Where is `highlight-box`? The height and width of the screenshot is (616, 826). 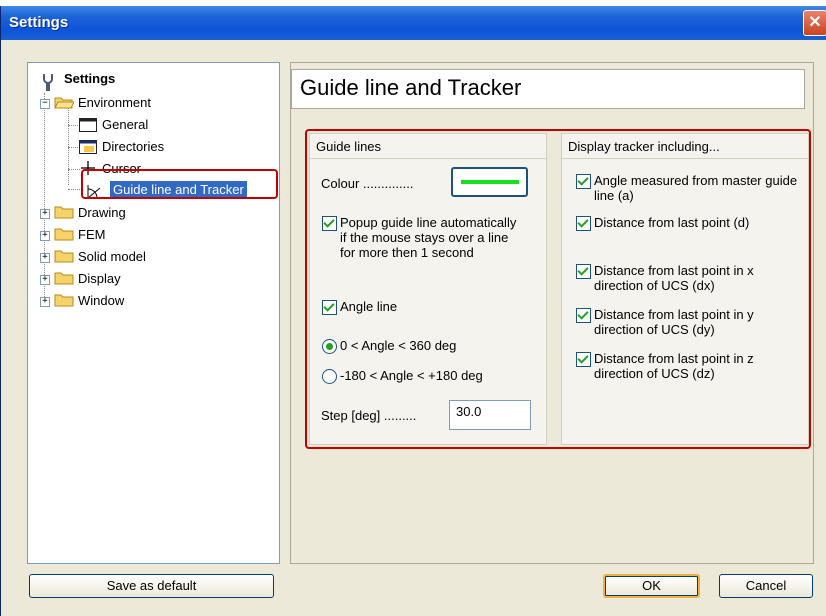 highlight-box is located at coordinates (179, 184).